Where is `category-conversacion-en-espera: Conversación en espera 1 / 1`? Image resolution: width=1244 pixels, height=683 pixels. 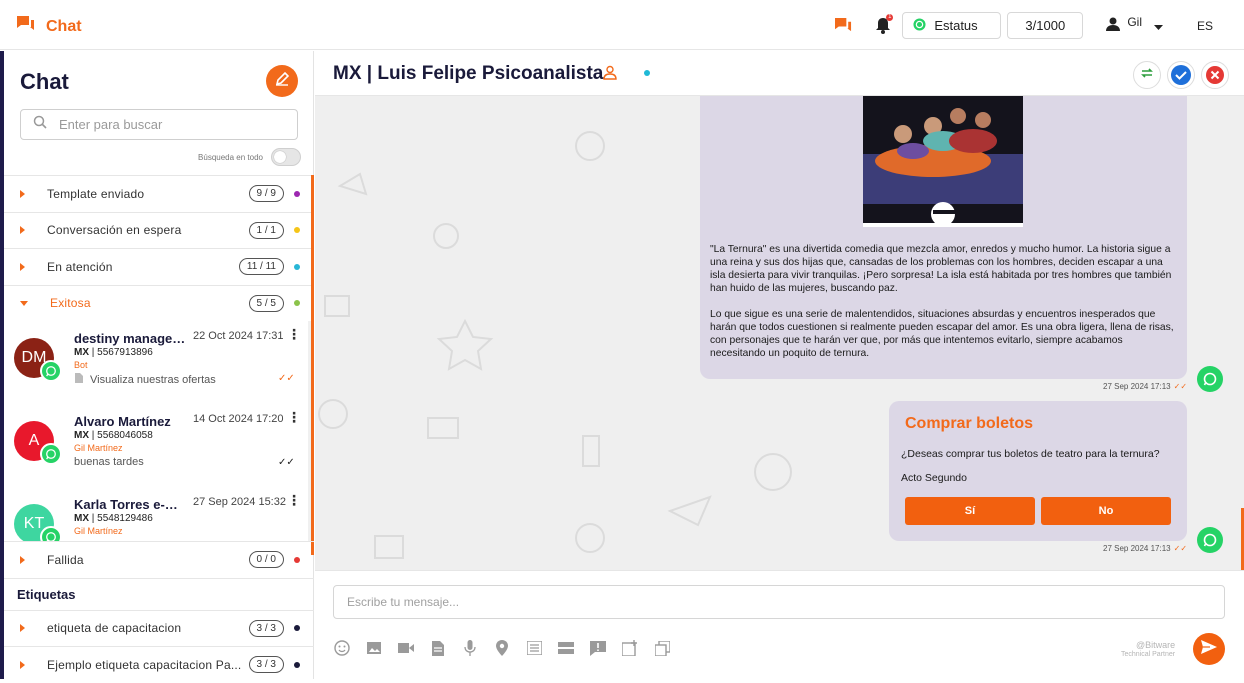 category-conversacion-en-espera: Conversación en espera 1 / 1 is located at coordinates (159, 230).